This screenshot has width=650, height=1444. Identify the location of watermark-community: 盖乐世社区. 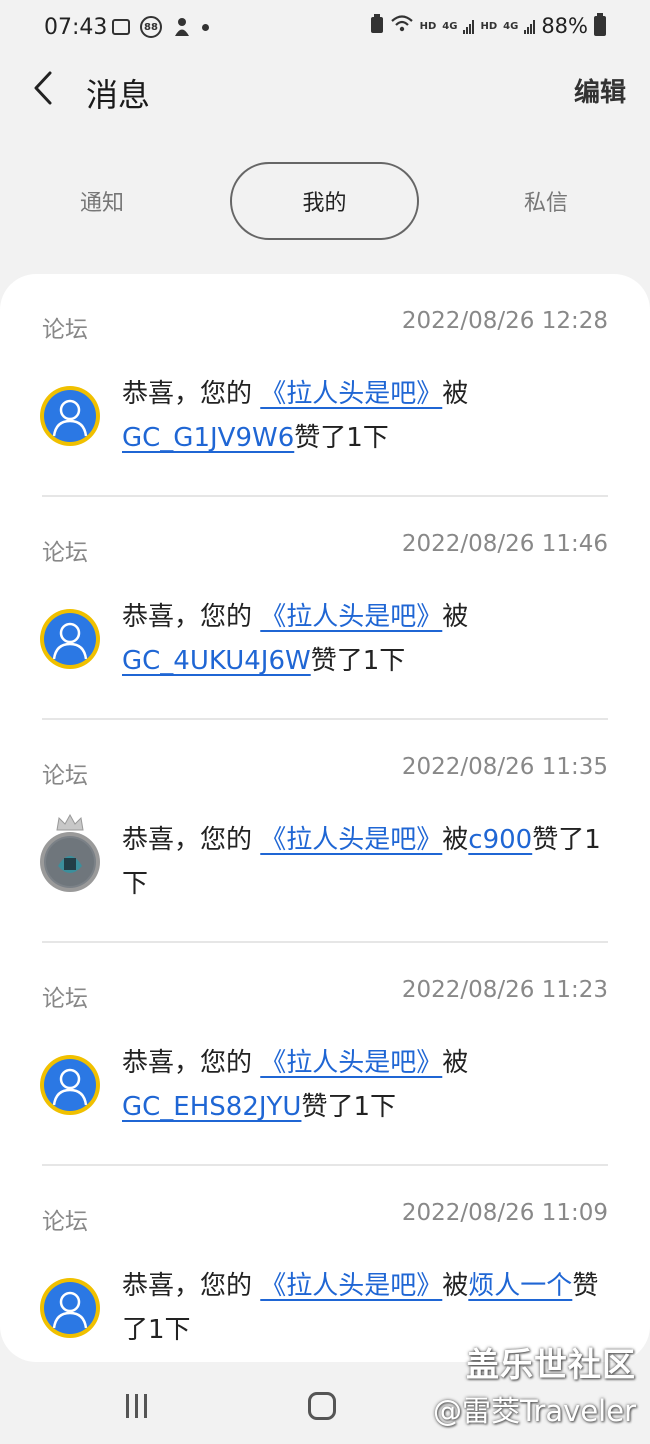
(551, 1364).